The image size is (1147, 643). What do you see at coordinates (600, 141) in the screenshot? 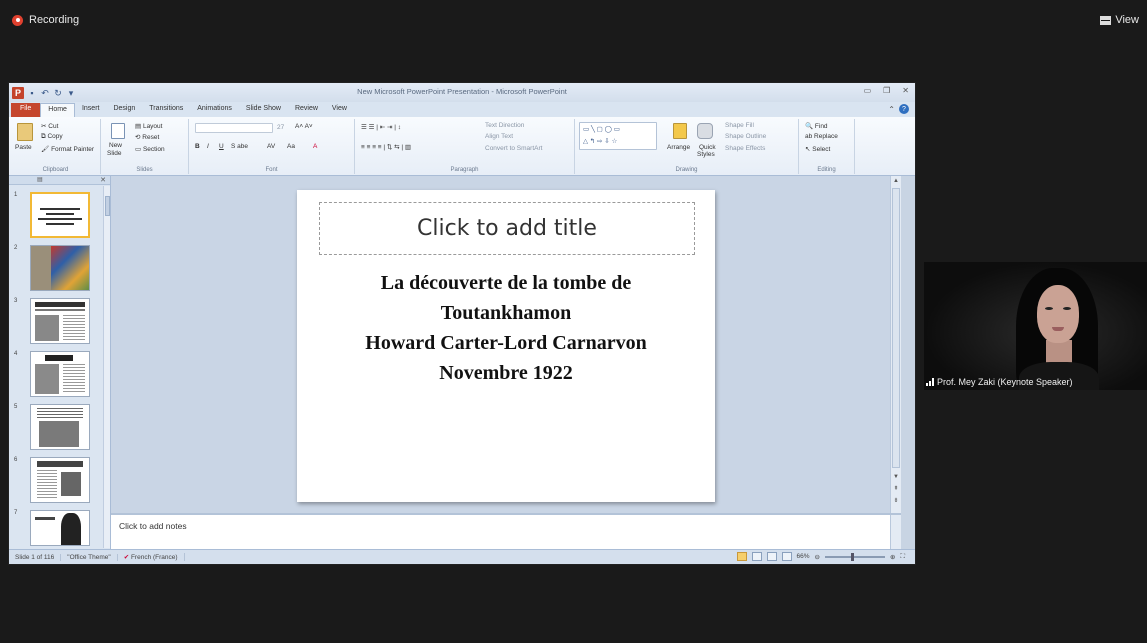
I see `shapes-icons-row2: △ ↰ ⇨ ⇩ ☆` at bounding box center [600, 141].